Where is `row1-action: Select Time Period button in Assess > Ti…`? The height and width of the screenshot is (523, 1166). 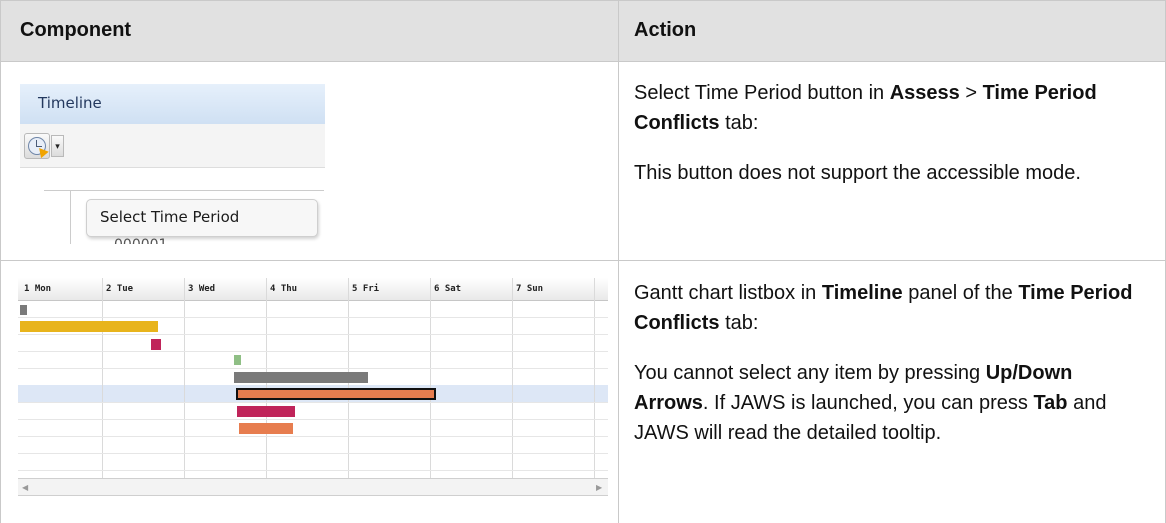 row1-action: Select Time Period button in Assess > Ti… is located at coordinates (891, 143).